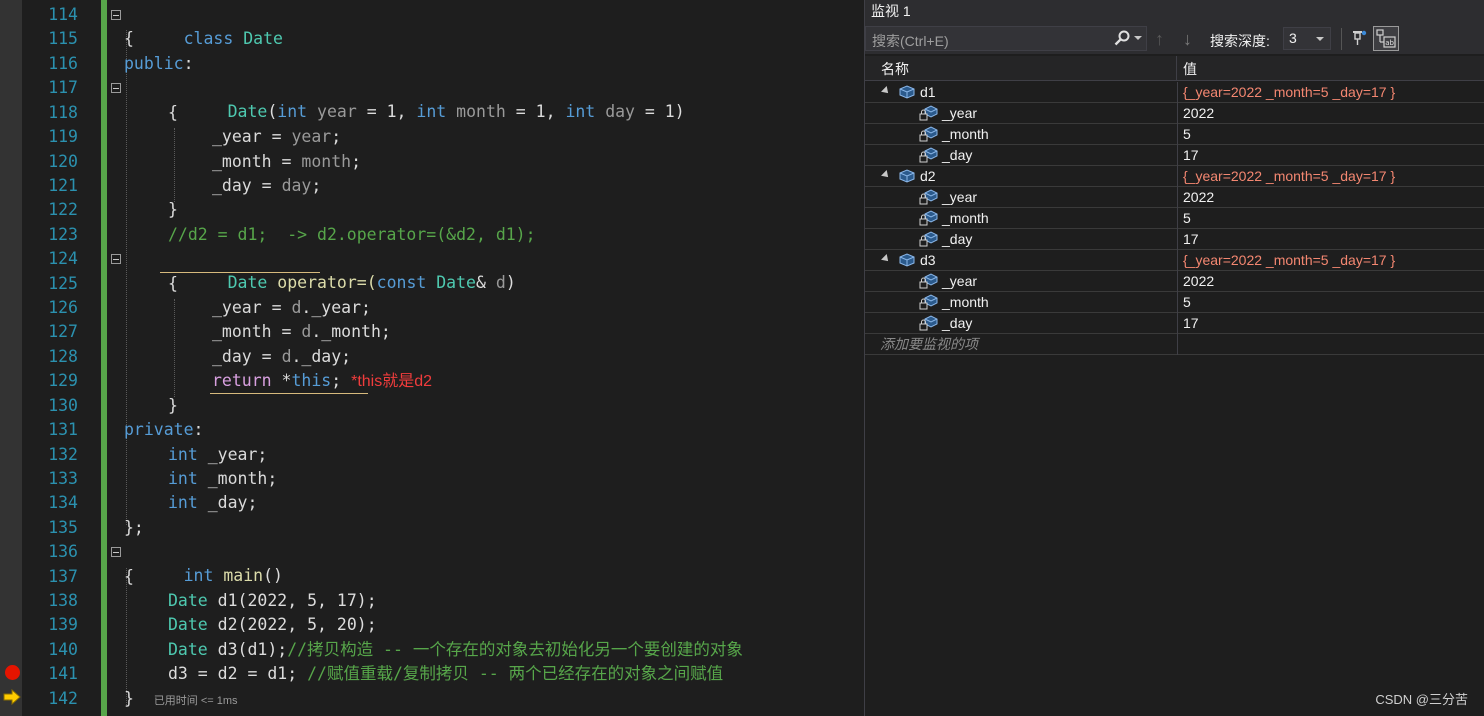  I want to click on panel-title: 监视 1, so click(1174, 12).